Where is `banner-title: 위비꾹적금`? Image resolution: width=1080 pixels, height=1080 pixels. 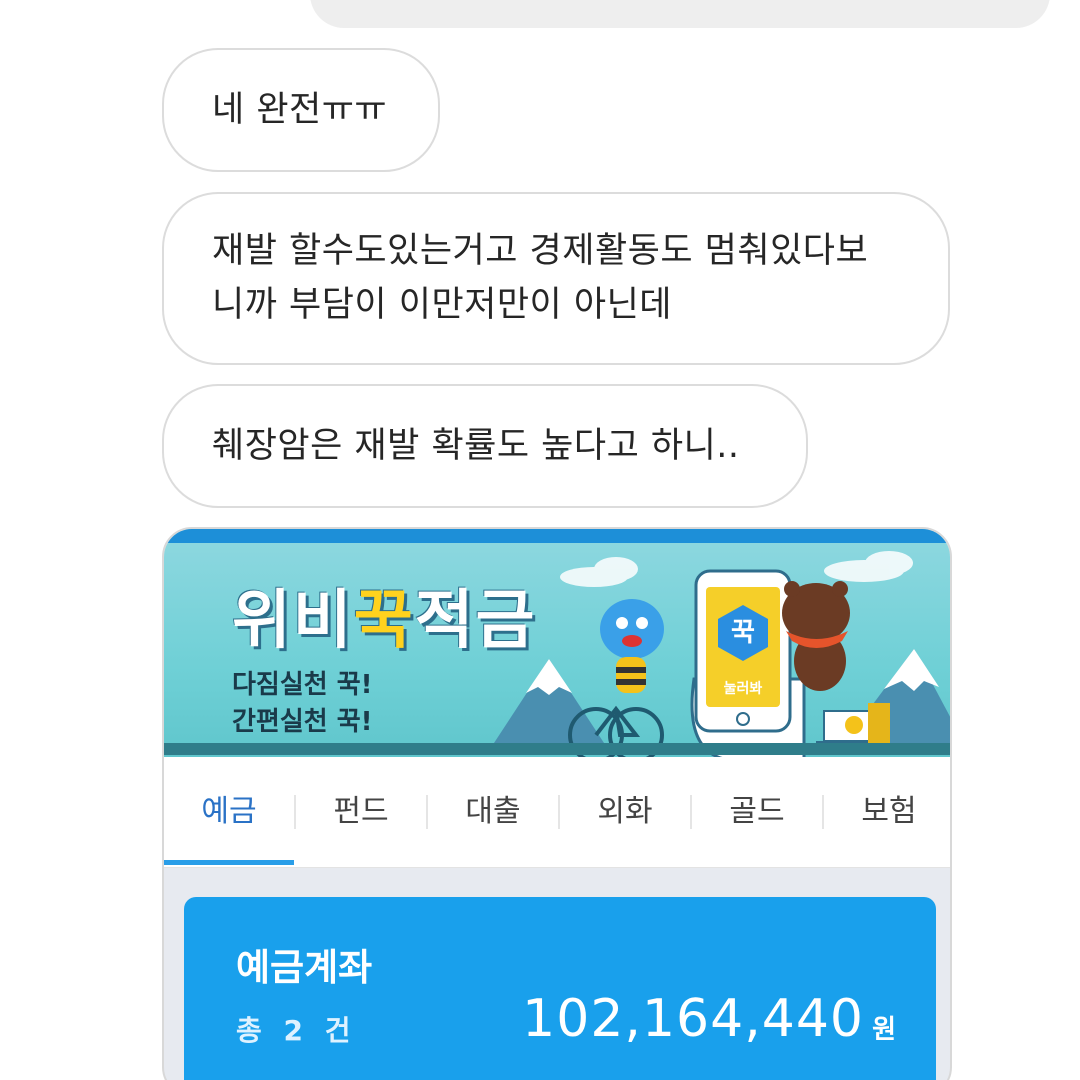
banner-title: 위비꾹적금 is located at coordinates (384, 621).